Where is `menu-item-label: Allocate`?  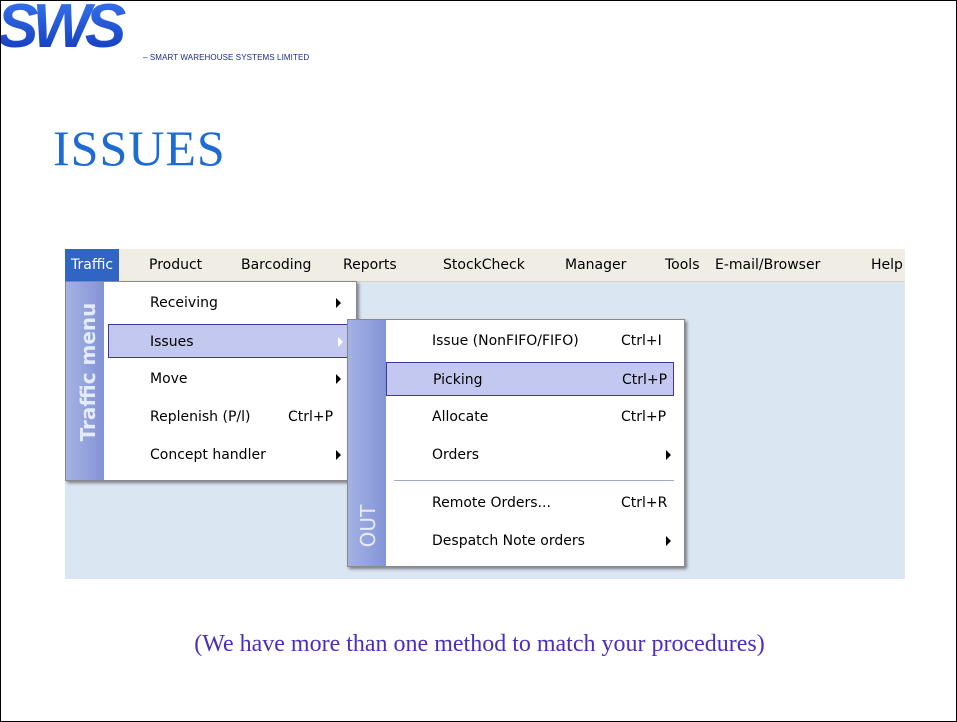
menu-item-label: Allocate is located at coordinates (460, 417).